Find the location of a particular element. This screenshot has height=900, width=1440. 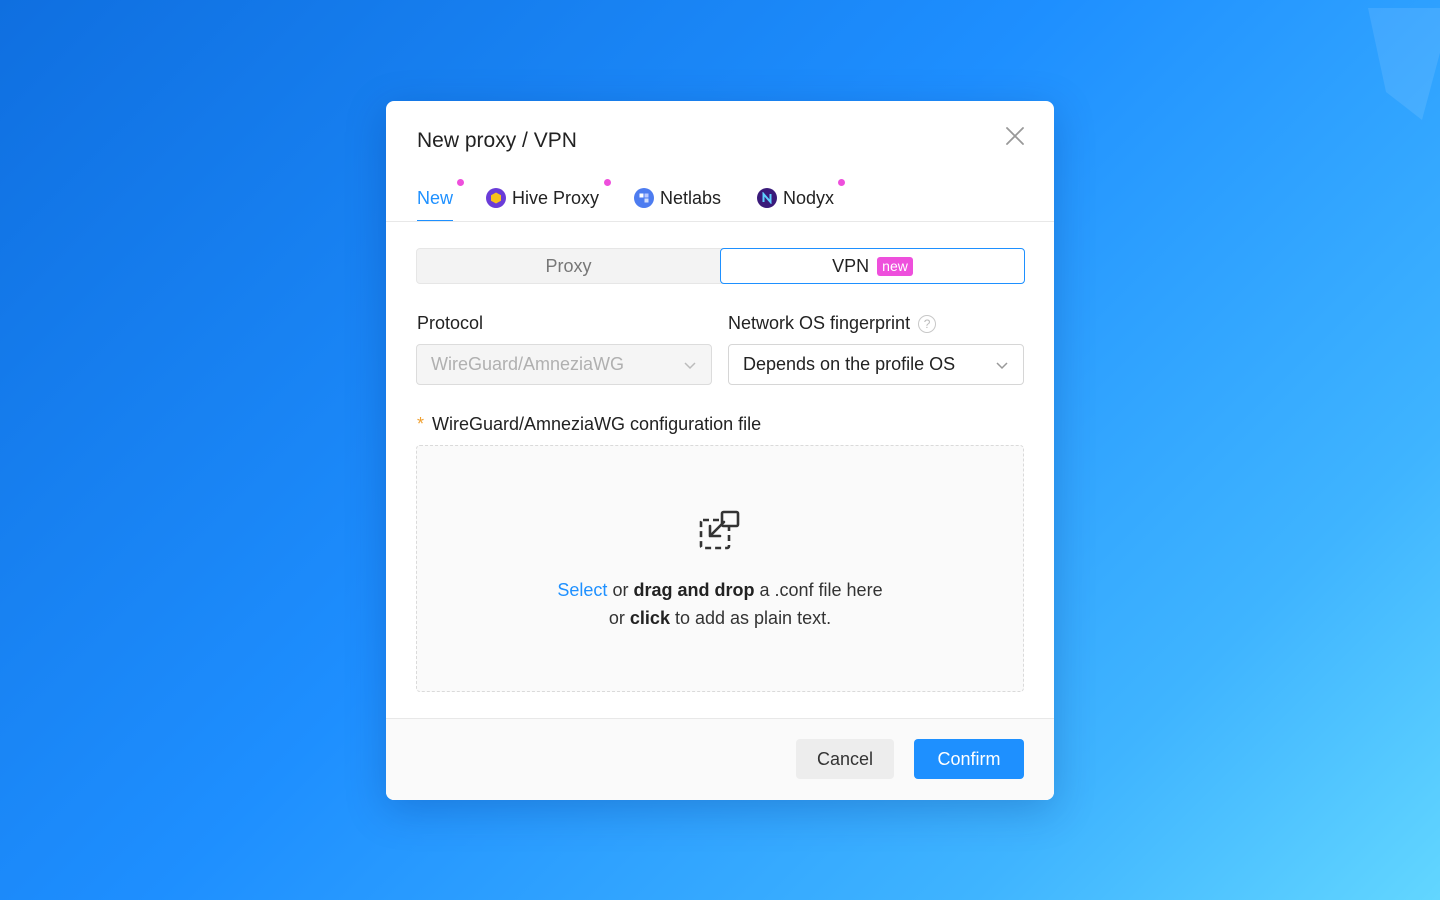

background-decoration is located at coordinates (1404, 64).